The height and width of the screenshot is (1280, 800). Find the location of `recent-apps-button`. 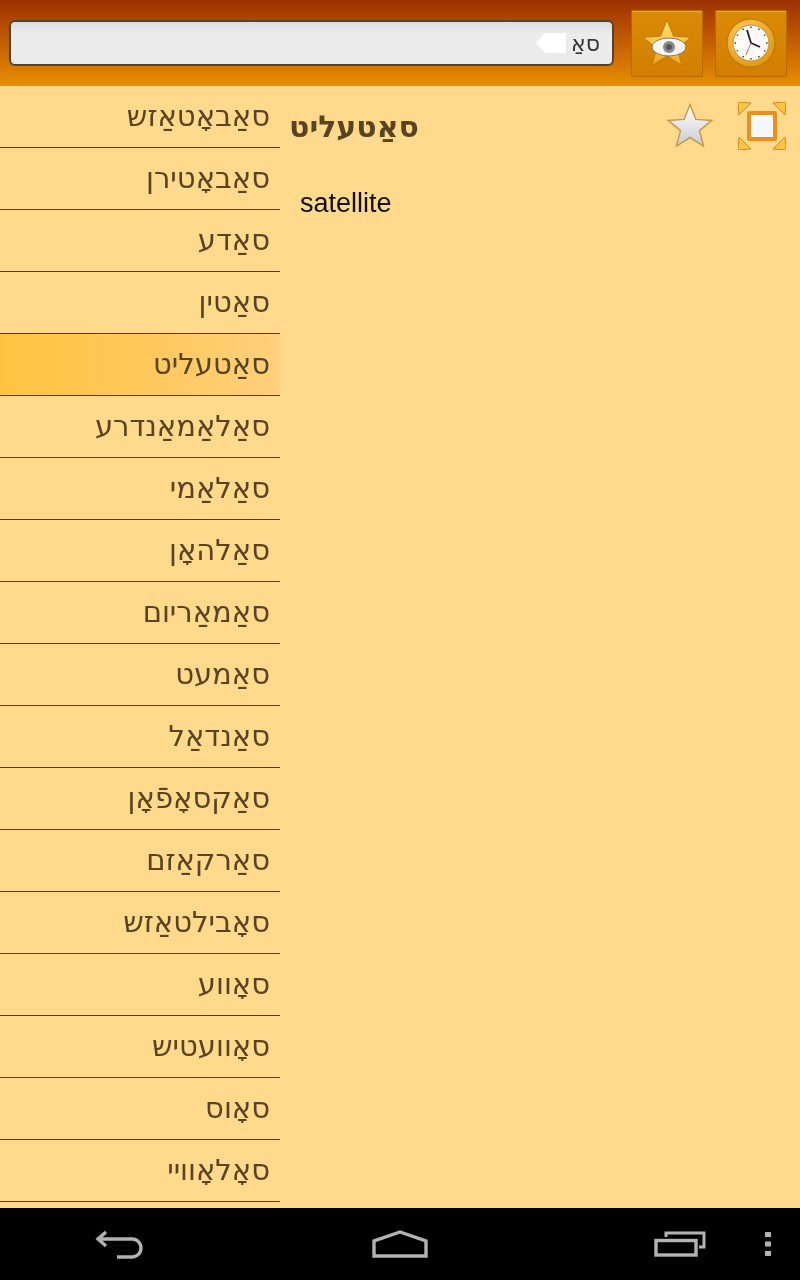

recent-apps-button is located at coordinates (680, 1244).